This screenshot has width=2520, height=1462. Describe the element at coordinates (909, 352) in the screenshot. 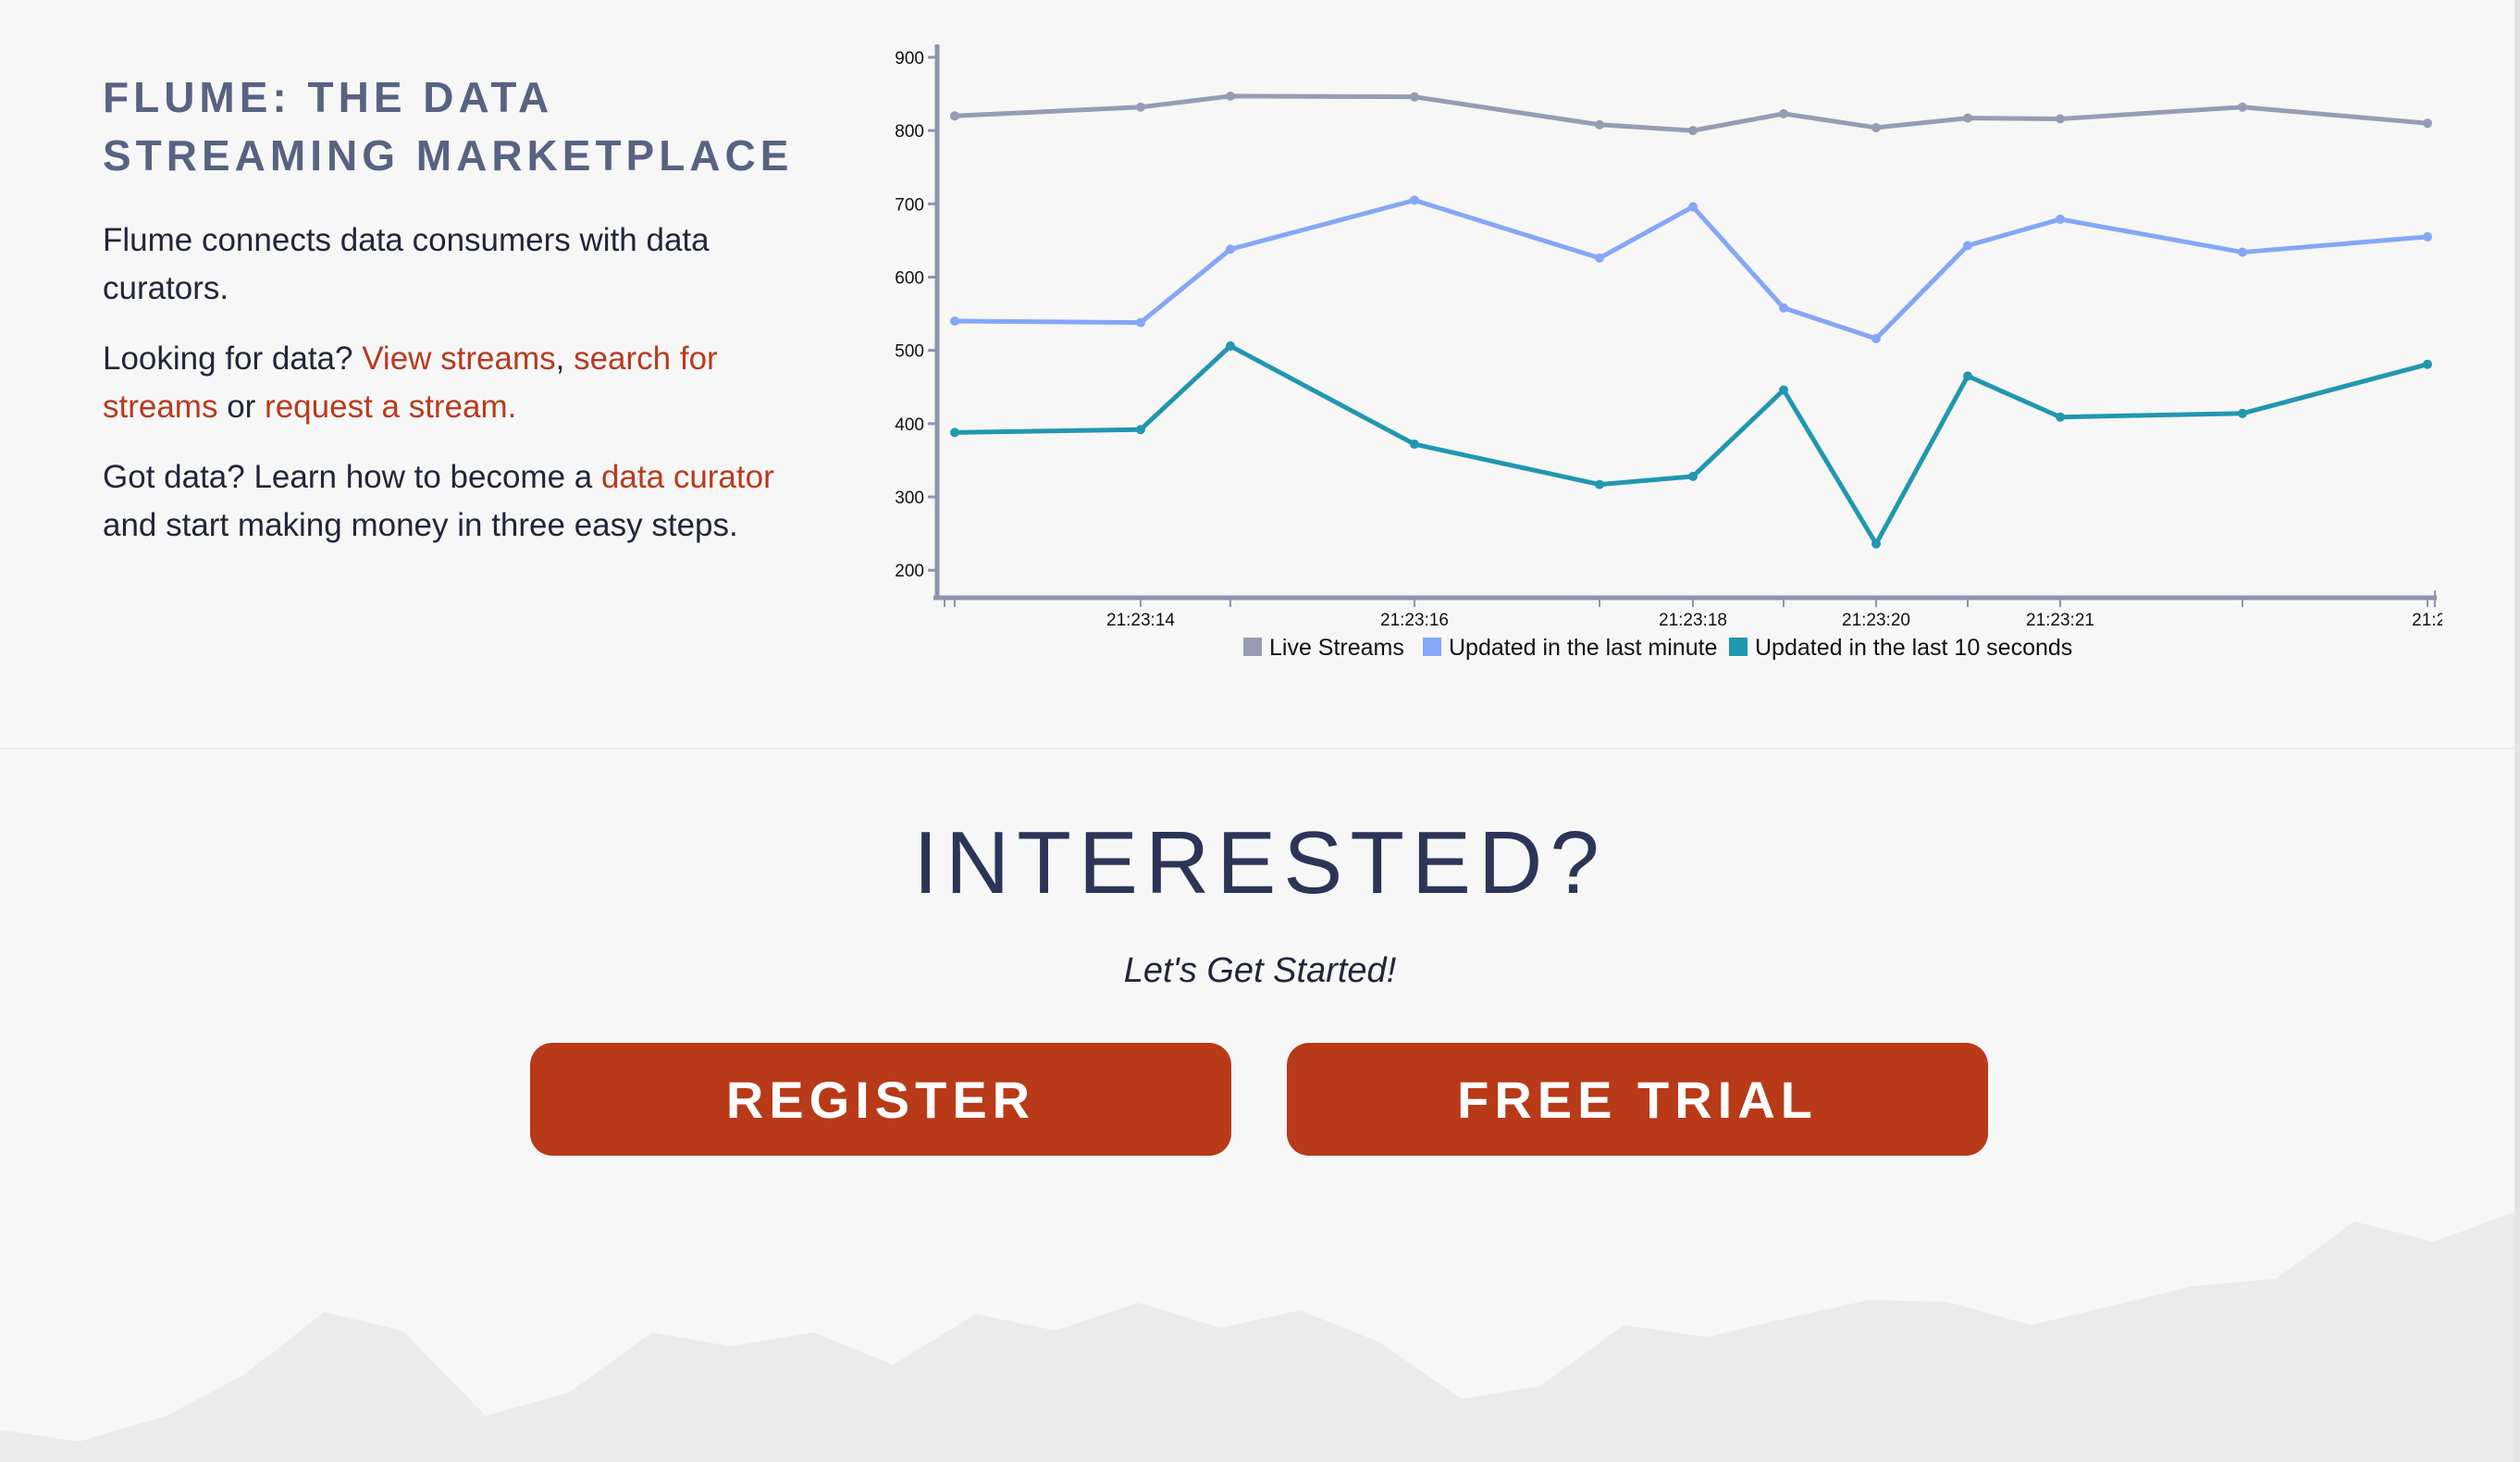

I see `y-tick-label: 500` at that location.